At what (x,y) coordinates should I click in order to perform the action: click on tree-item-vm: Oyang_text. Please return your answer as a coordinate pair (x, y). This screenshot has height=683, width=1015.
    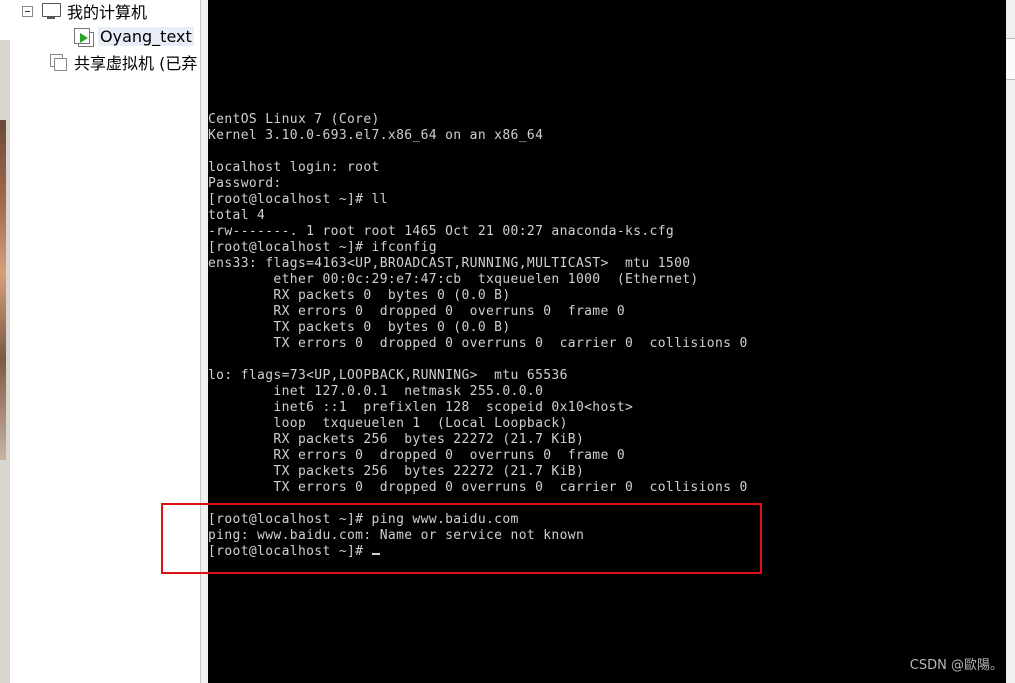
    Looking at the image, I should click on (133, 36).